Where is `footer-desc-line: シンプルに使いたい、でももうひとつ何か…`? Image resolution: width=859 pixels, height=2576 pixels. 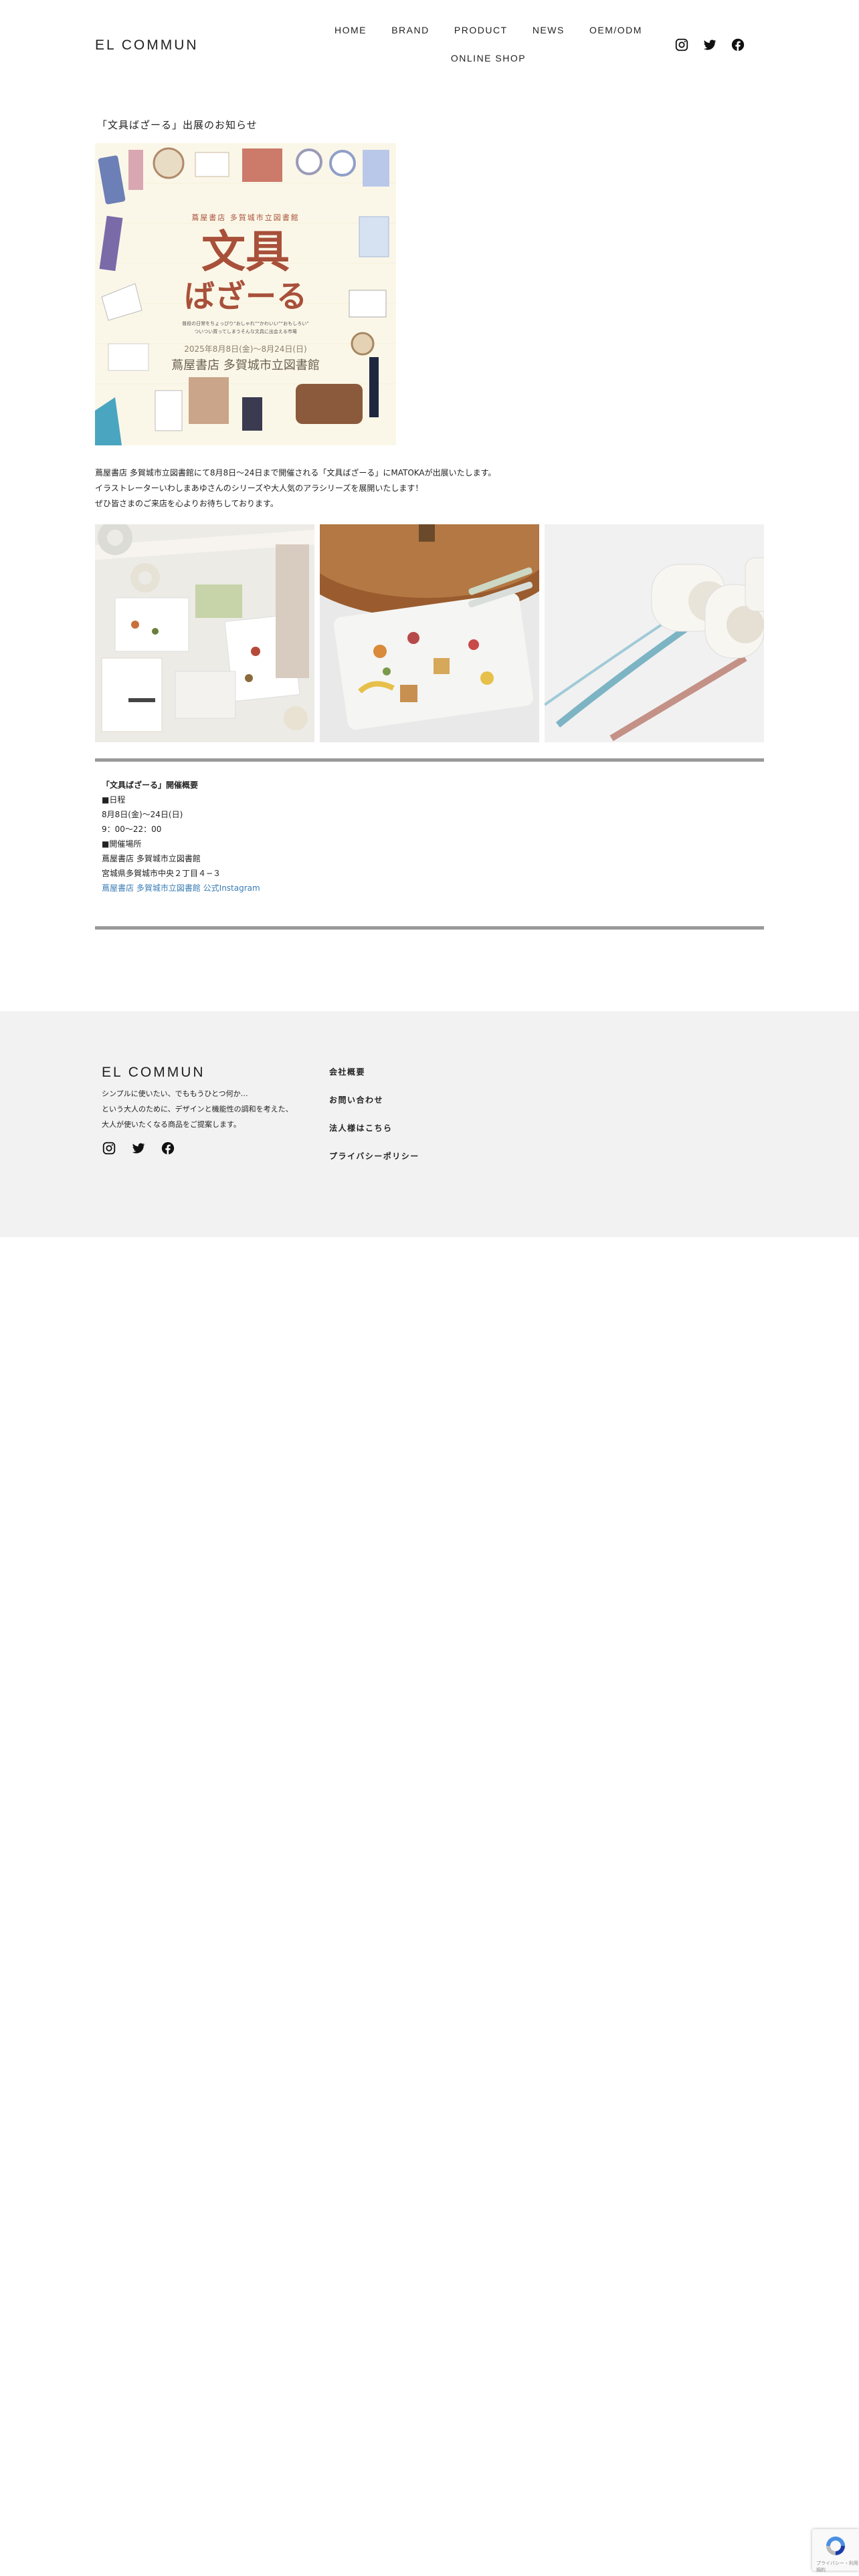
footer-desc-line: シンプルに使いたい、でももうひとつ何か… is located at coordinates (175, 1093).